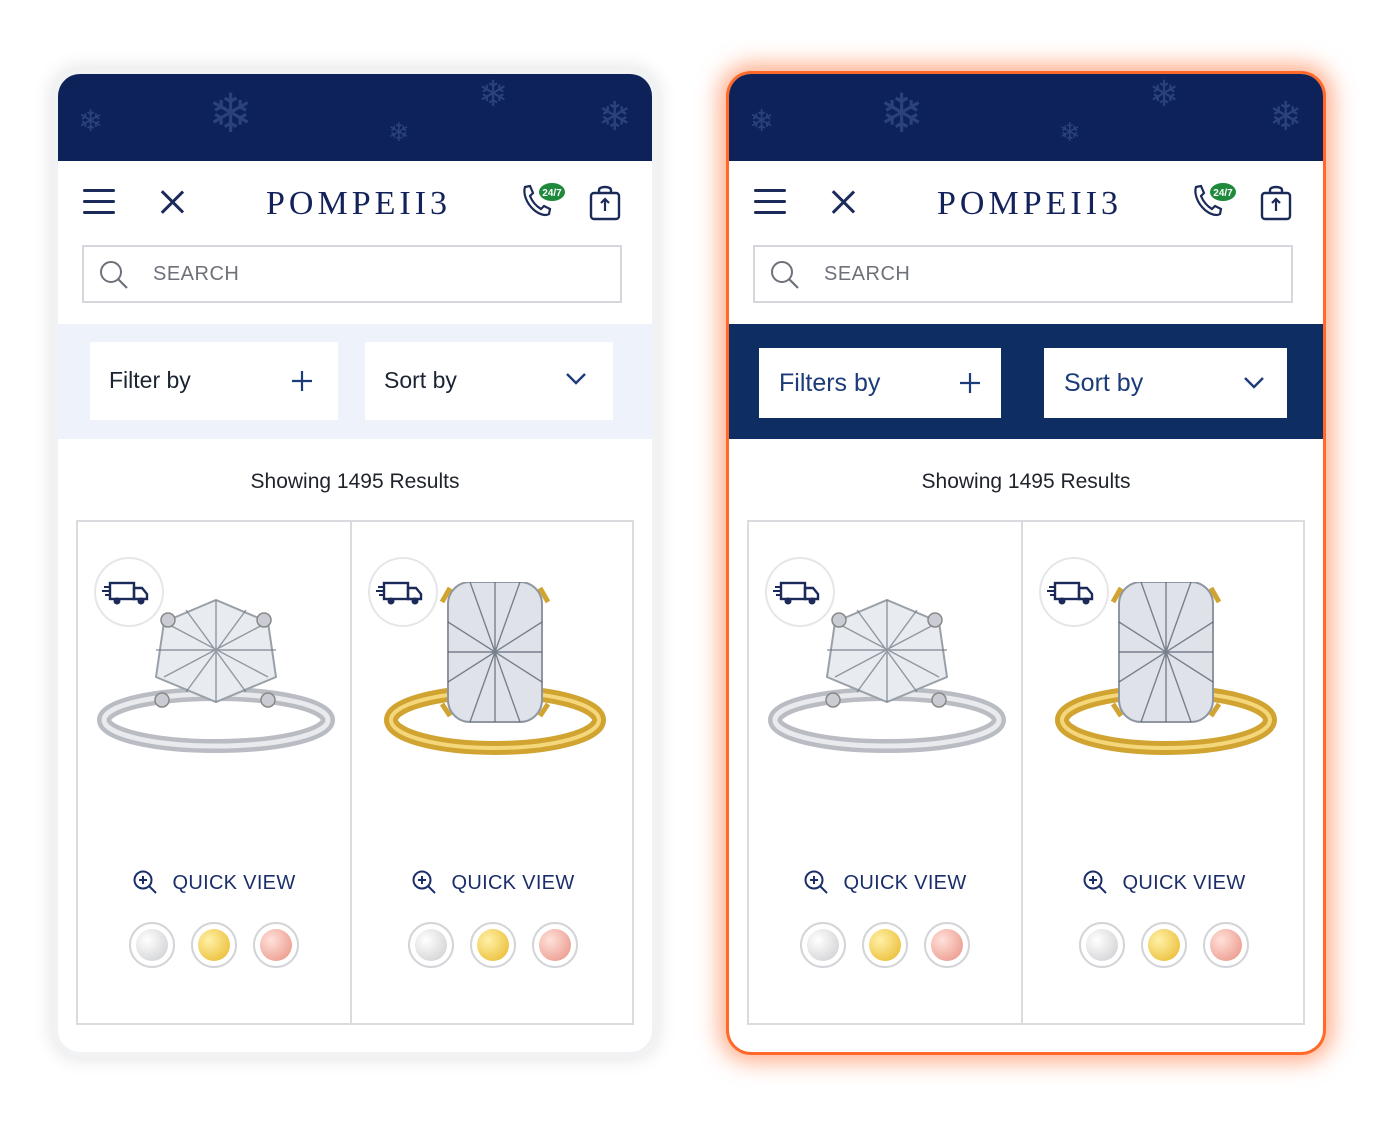 The width and height of the screenshot is (1387, 1134). Describe the element at coordinates (830, 383) in the screenshot. I see `filter-label: Filters by` at that location.